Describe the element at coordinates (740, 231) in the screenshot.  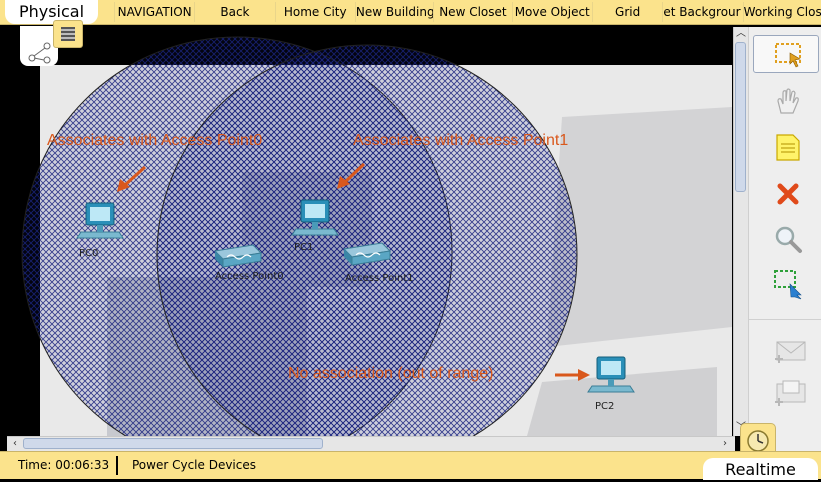
I see `vertical-scrollbar: ︿ ﹀` at that location.